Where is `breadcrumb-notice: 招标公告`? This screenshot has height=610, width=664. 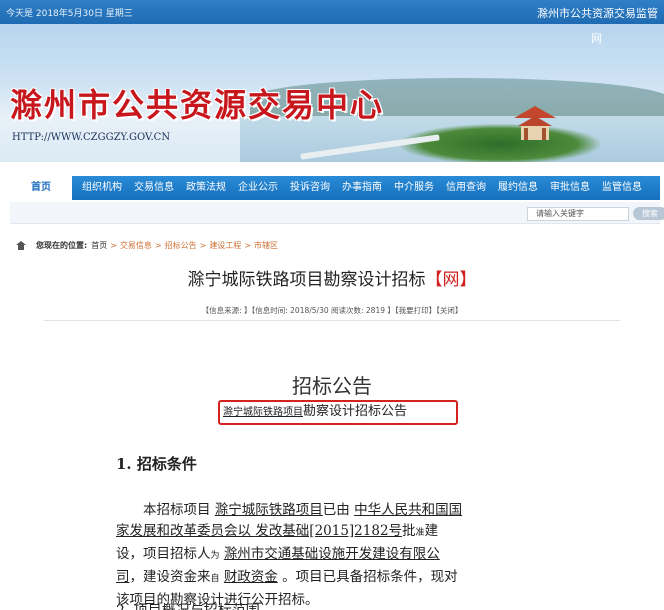
breadcrumb-notice: 招标公告 is located at coordinates (181, 245).